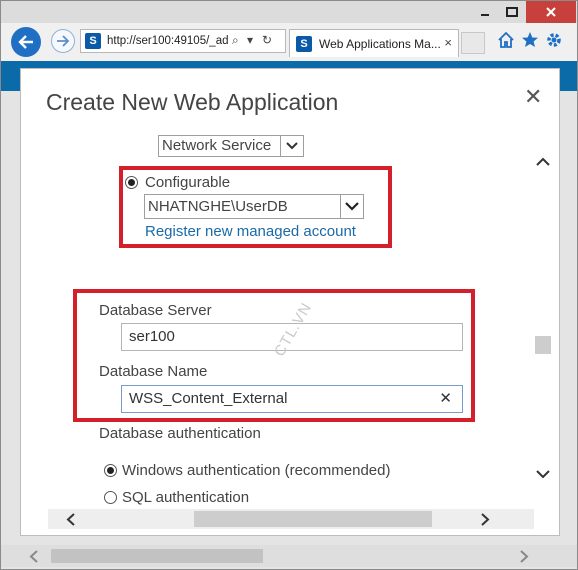 The height and width of the screenshot is (570, 578). I want to click on dialog-horizontal-scrollbar, so click(291, 519).